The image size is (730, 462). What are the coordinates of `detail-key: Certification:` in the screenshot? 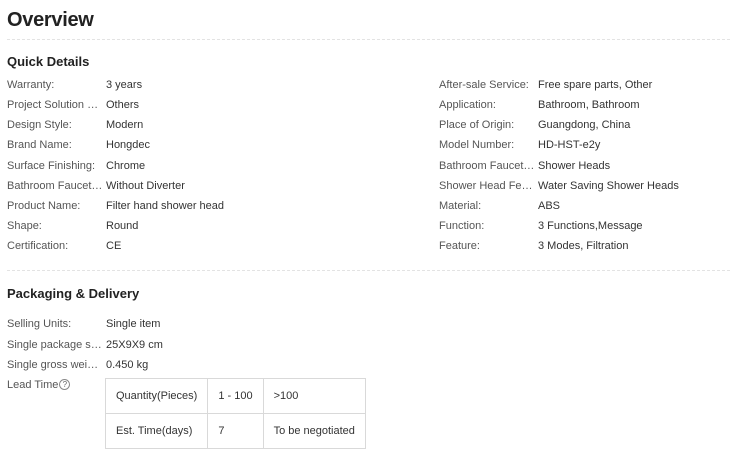 It's located at (38, 246).